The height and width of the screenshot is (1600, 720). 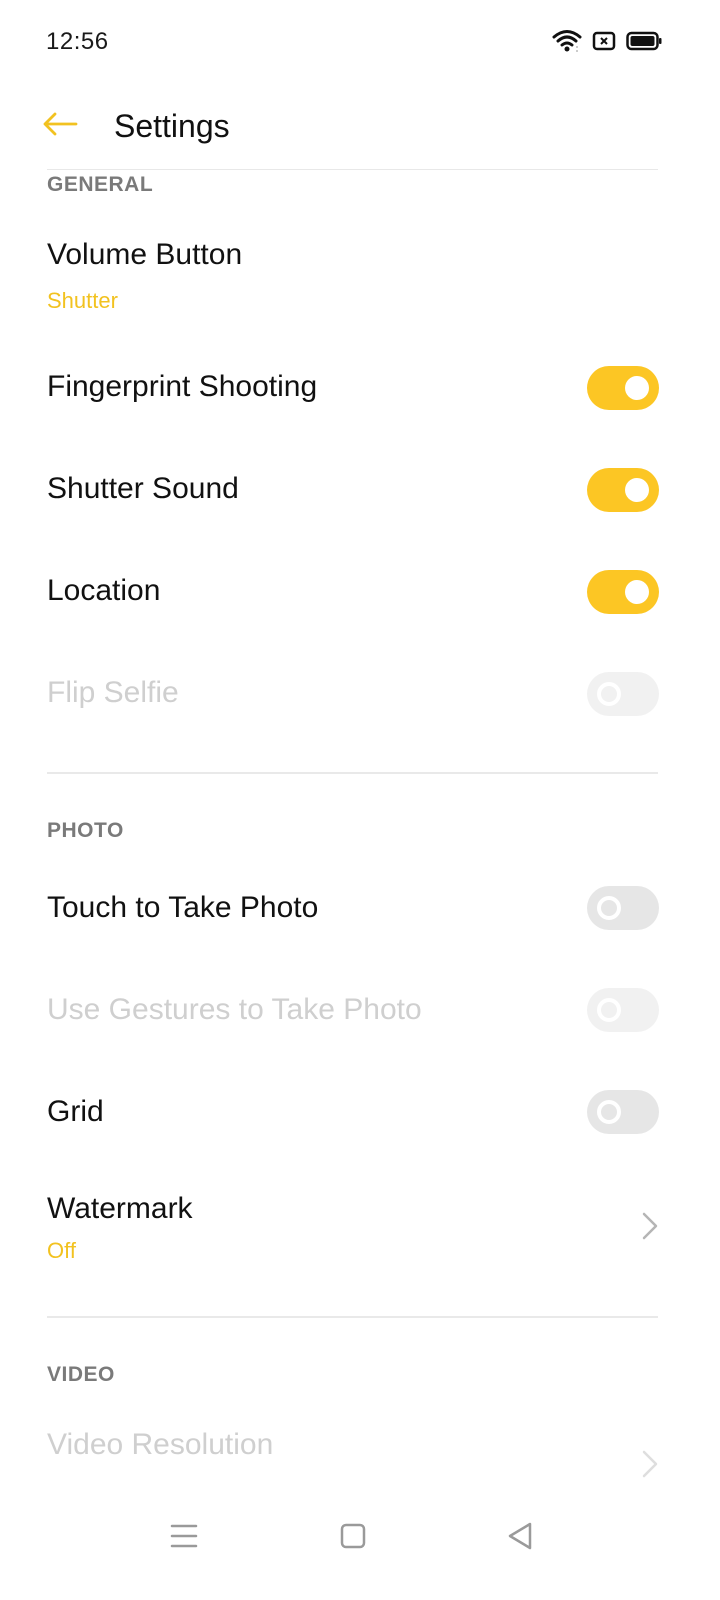 I want to click on touch-to-take-photo-toggle, so click(x=623, y=908).